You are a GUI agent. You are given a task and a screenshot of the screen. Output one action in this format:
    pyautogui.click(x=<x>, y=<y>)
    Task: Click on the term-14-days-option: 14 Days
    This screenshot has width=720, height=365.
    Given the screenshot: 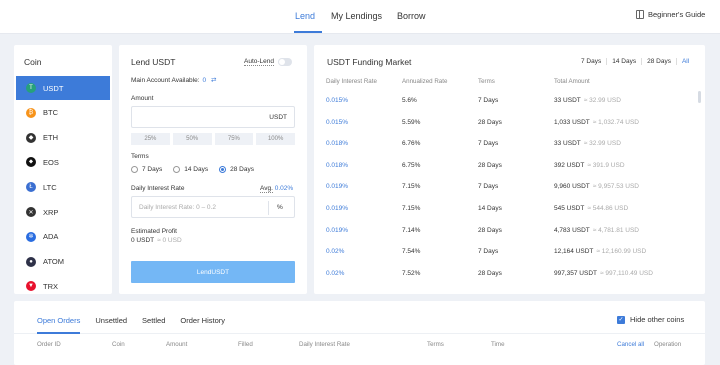 What is the action you would take?
    pyautogui.click(x=190, y=169)
    